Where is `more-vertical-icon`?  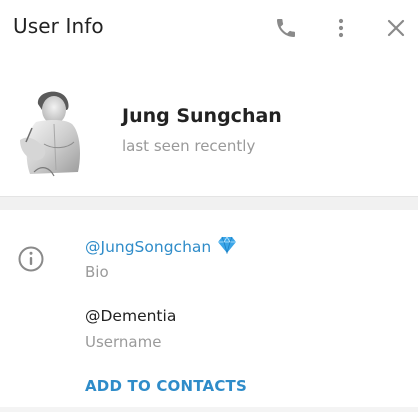
more-vertical-icon is located at coordinates (341, 28).